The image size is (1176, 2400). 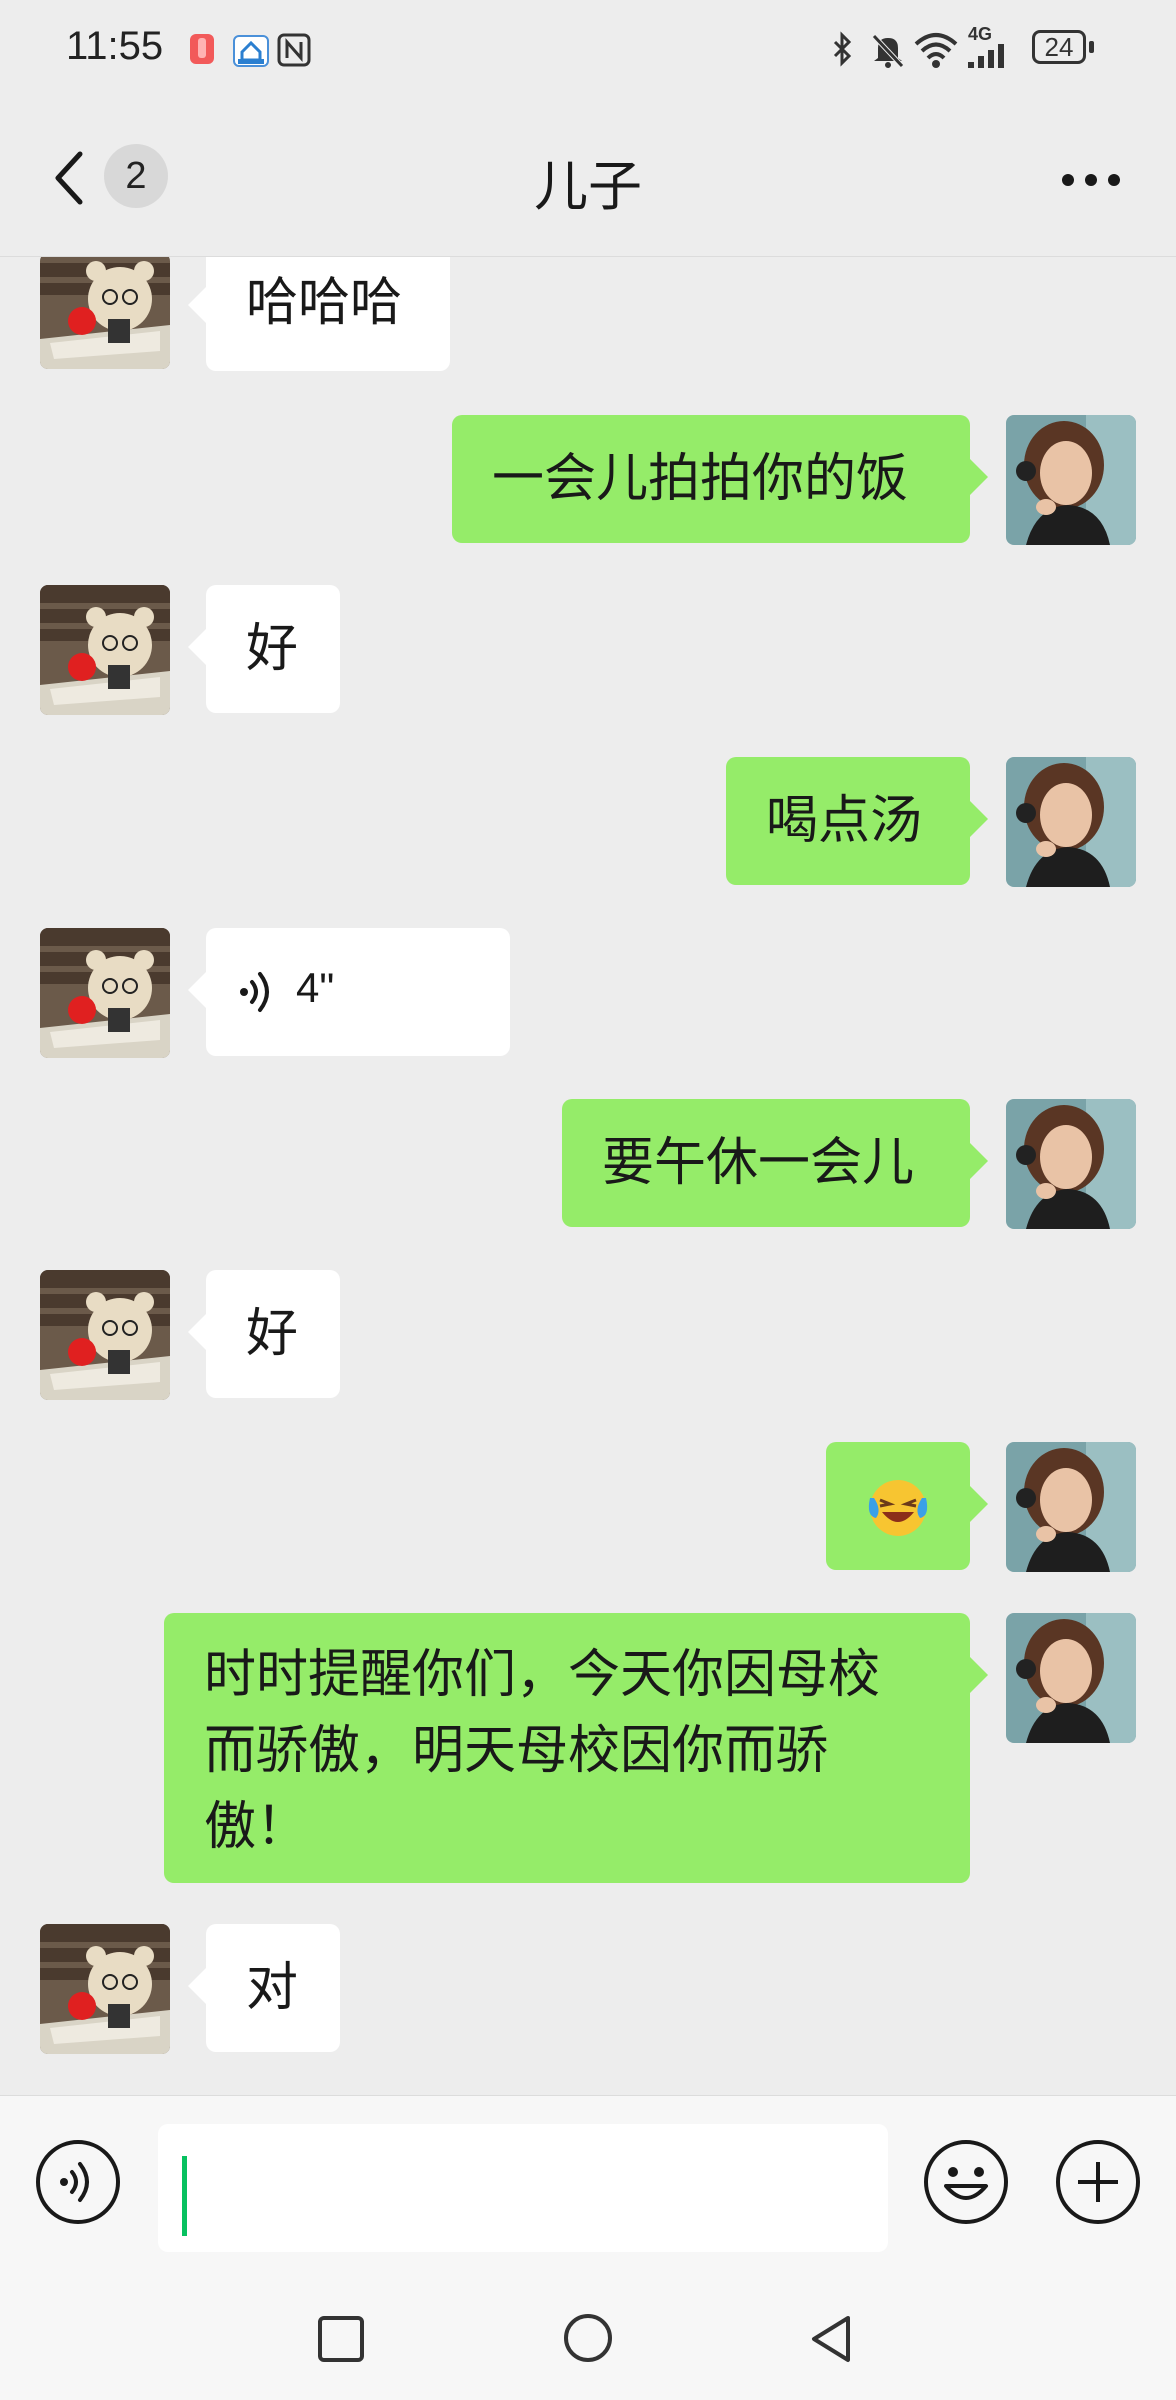 I want to click on home-button, so click(x=588, y=2338).